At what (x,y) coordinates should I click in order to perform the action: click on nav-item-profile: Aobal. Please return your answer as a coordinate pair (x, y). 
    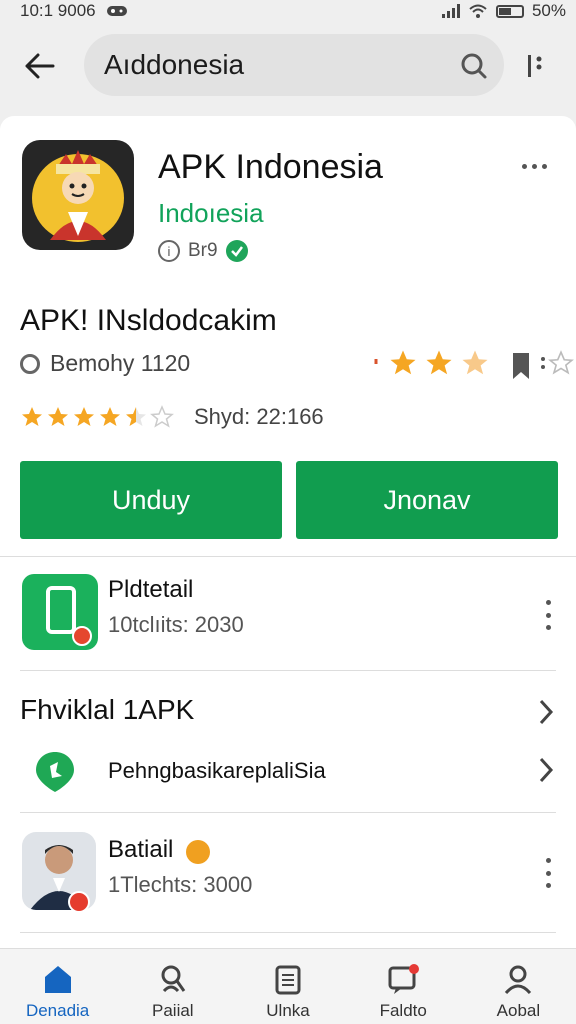
    Looking at the image, I should click on (518, 986).